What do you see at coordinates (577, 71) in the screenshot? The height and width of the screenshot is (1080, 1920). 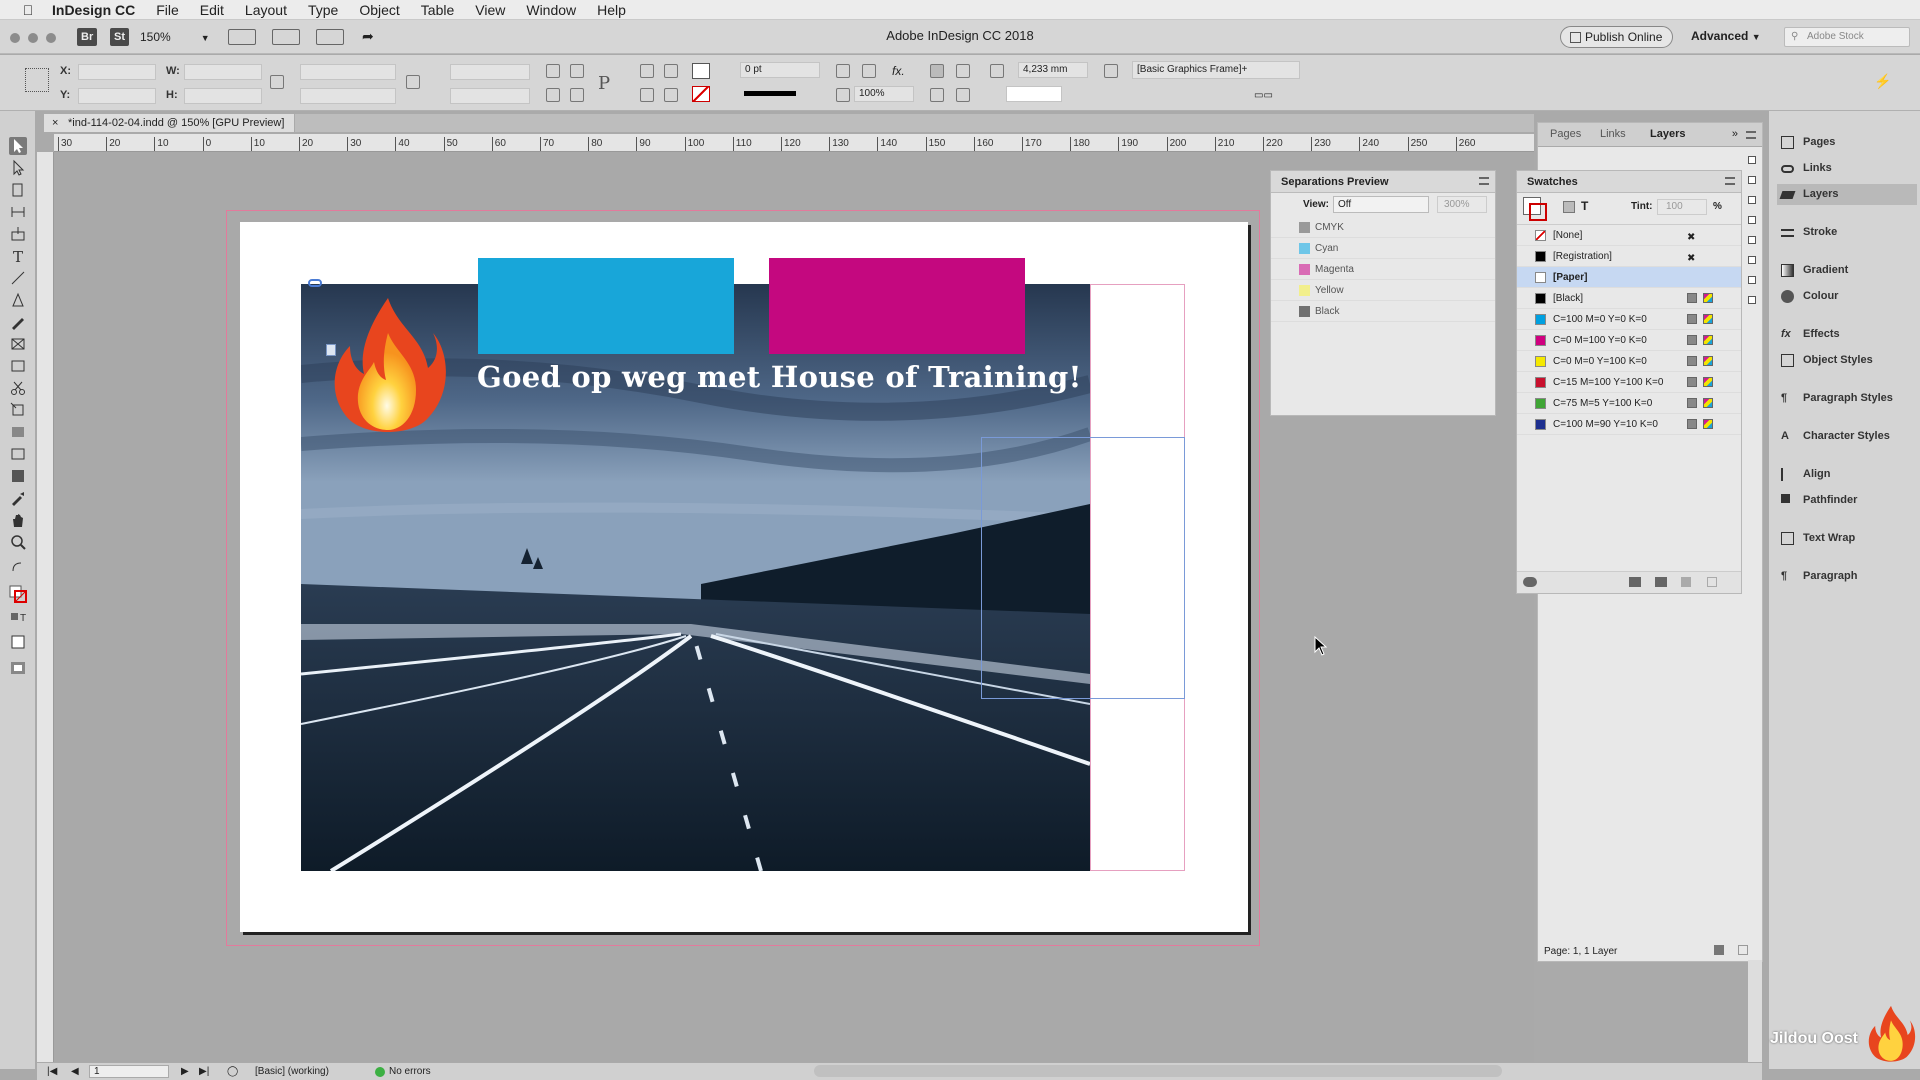 I see `rotate-ccw-icon` at bounding box center [577, 71].